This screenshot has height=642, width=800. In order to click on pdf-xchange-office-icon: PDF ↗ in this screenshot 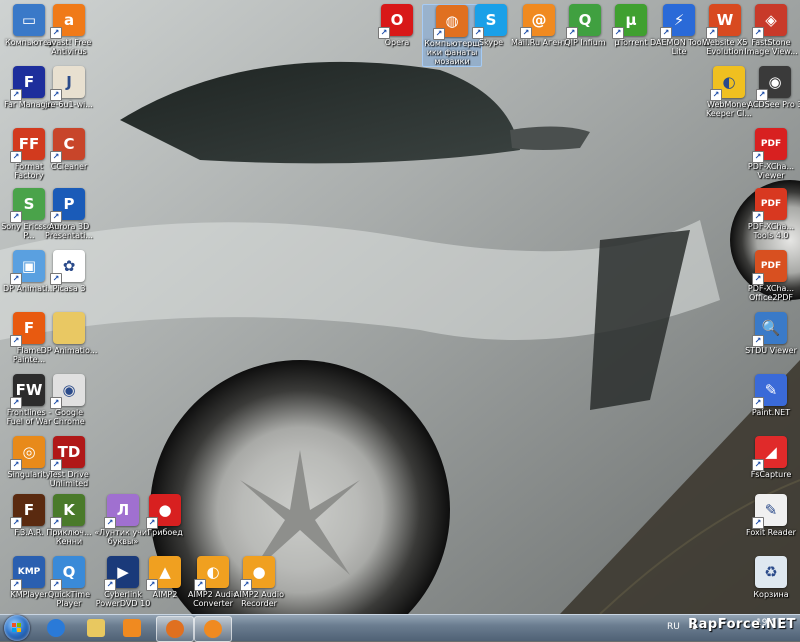, I will do `click(769, 267)`.